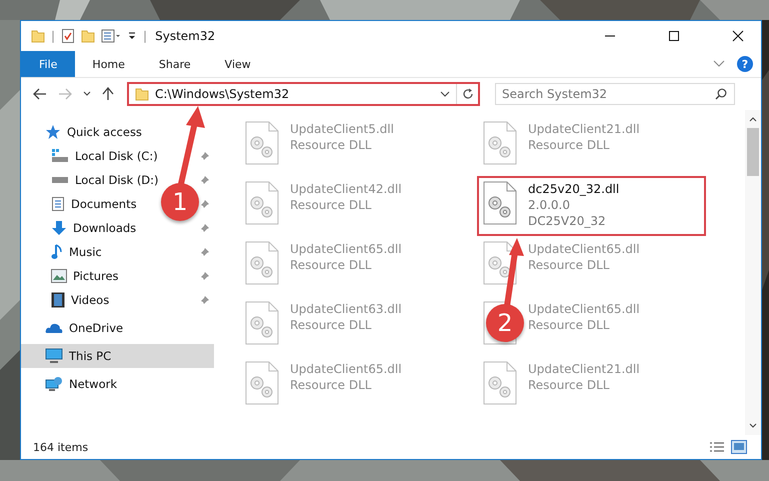 The width and height of the screenshot is (769, 481). I want to click on sidebar-item: Network, so click(117, 384).